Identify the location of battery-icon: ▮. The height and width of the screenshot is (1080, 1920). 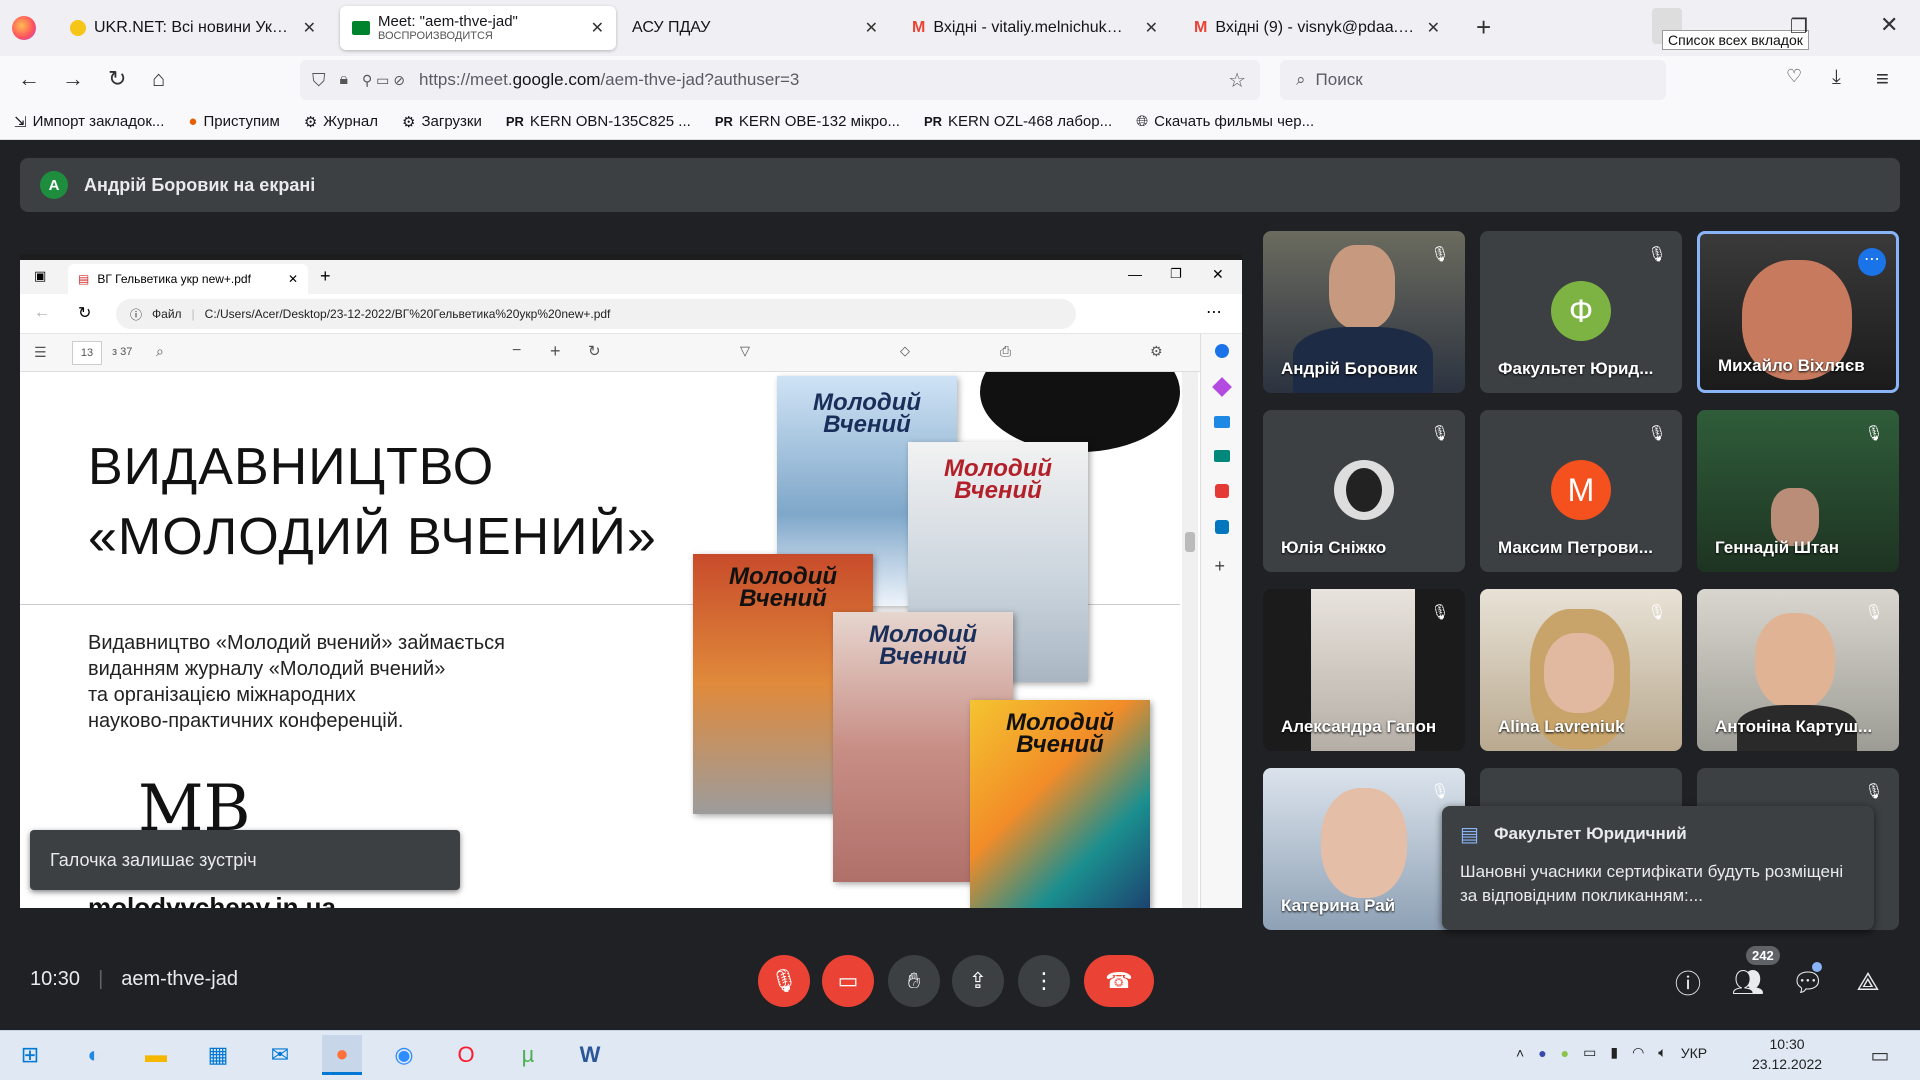
(1614, 1052).